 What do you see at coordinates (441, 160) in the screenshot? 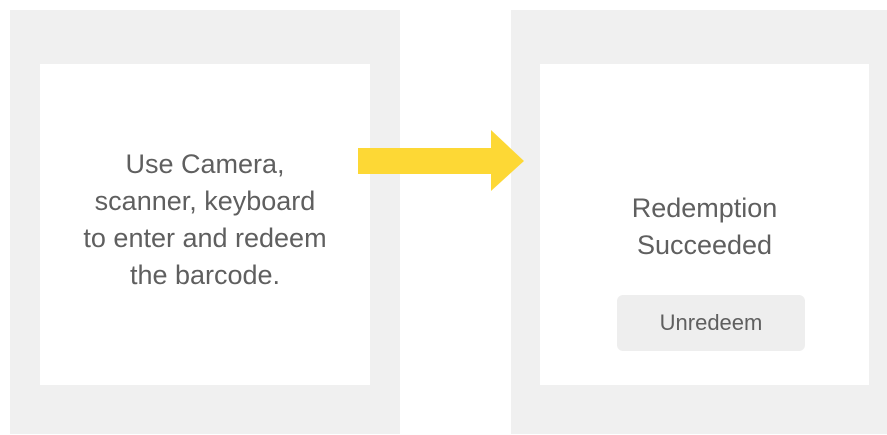
I see `arrow-shape` at bounding box center [441, 160].